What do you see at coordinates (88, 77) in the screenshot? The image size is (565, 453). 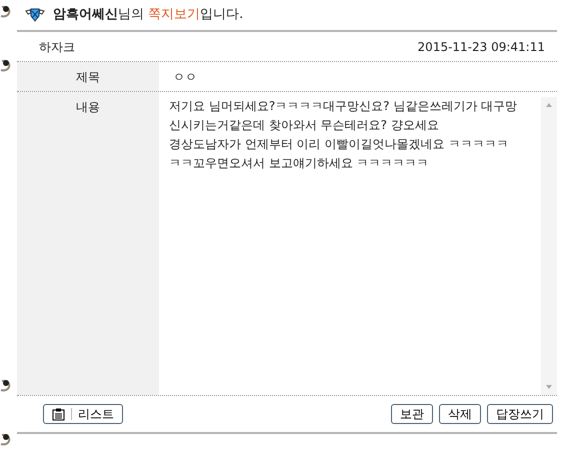 I see `field-label: 제목` at bounding box center [88, 77].